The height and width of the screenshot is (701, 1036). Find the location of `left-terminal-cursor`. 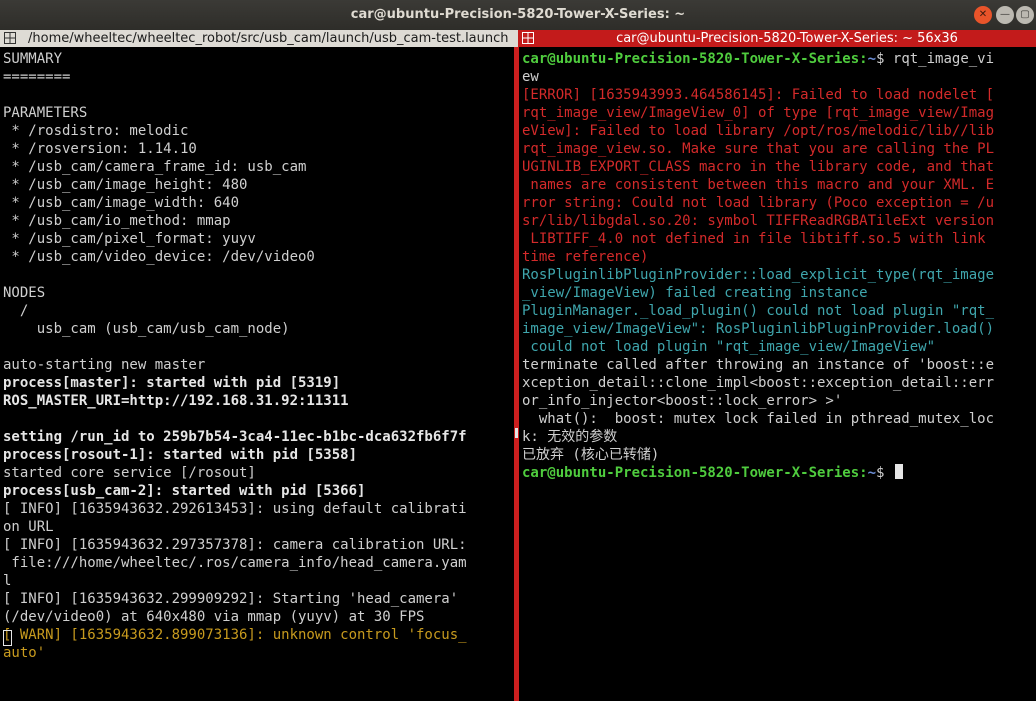

left-terminal-cursor is located at coordinates (7, 638).